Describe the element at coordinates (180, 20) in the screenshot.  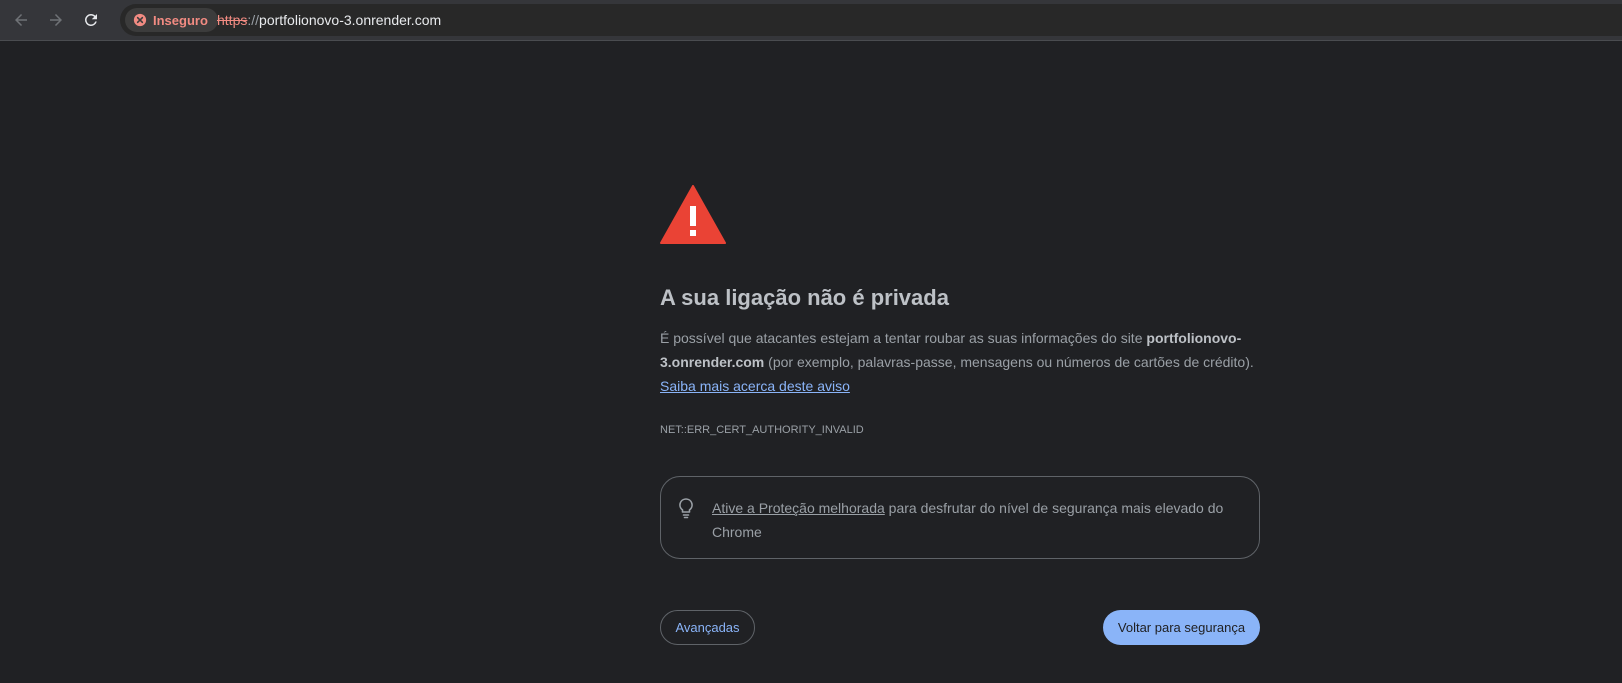
I see `security-chip-label: Inseguro` at that location.